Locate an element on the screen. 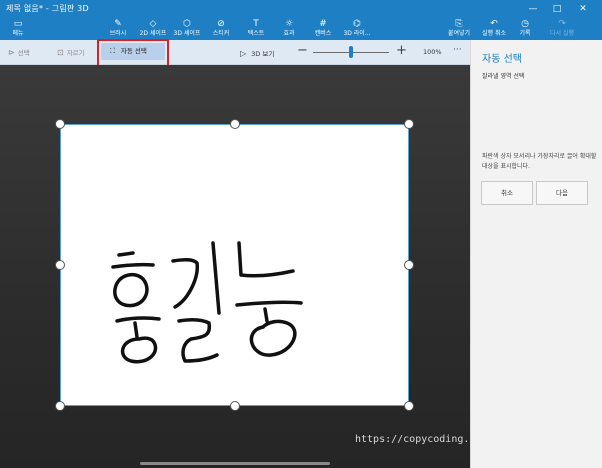 This screenshot has height=468, width=602. tab-brushes: ✎ 브러시 is located at coordinates (118, 29).